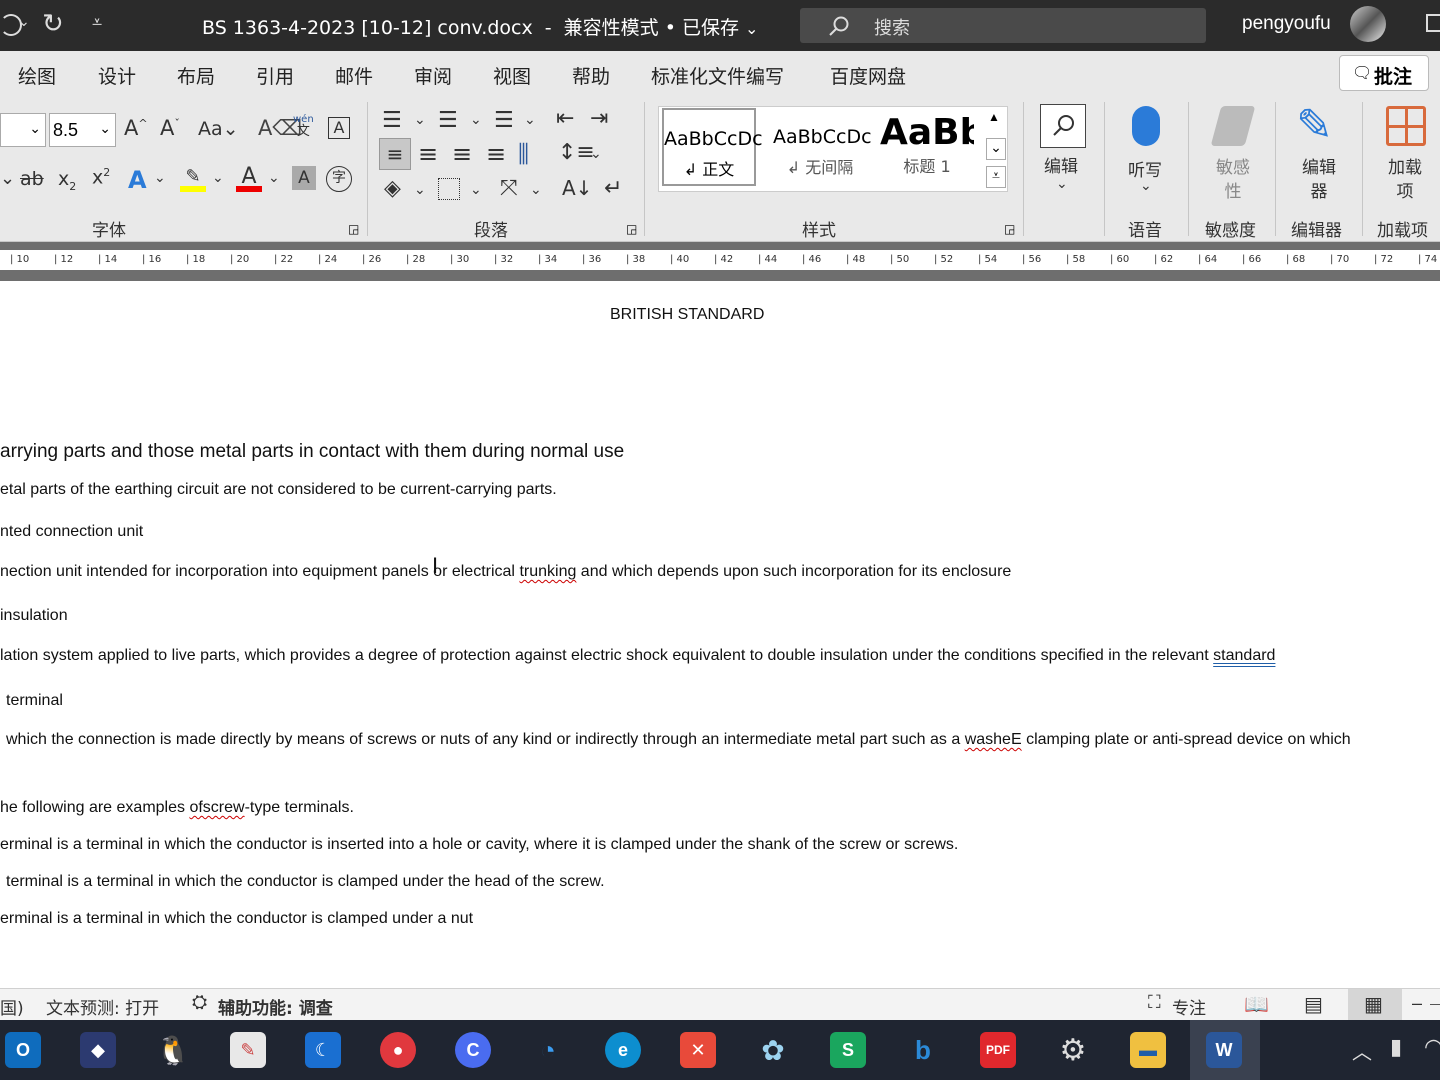 The width and height of the screenshot is (1440, 1080). Describe the element at coordinates (1314, 125) in the screenshot. I see `editor-icon: ✎` at that location.